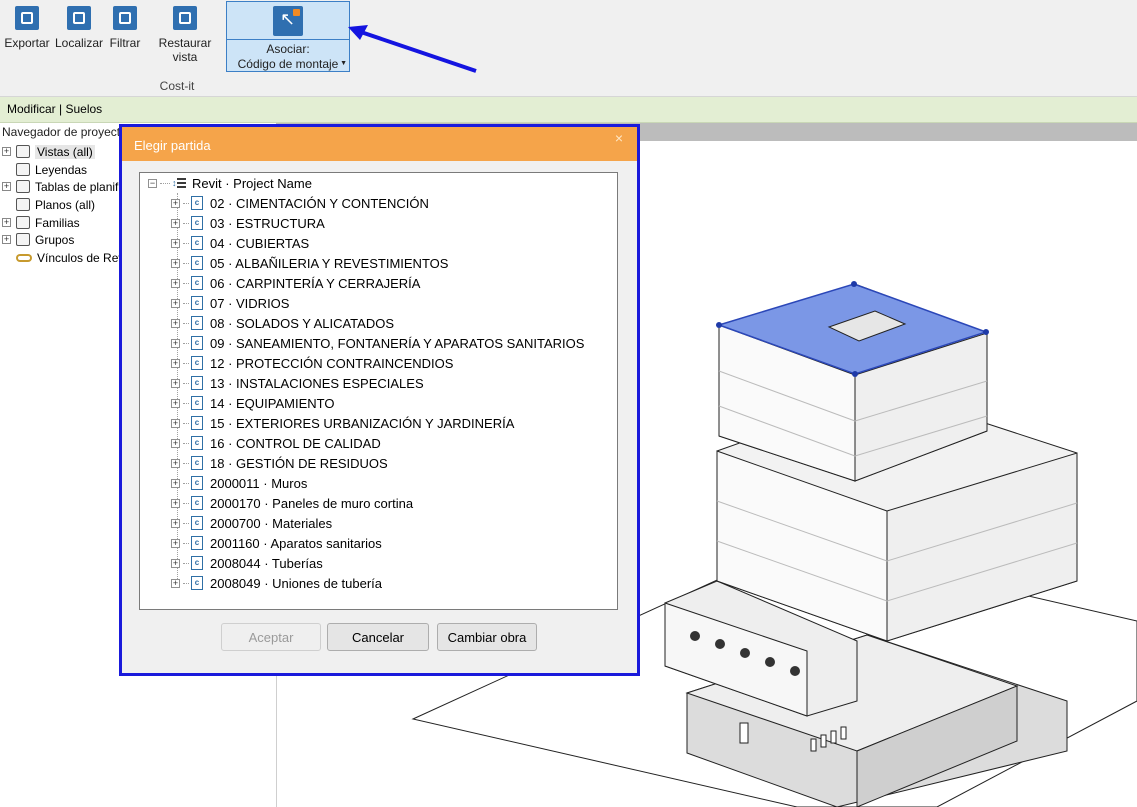 This screenshot has height=807, width=1137. Describe the element at coordinates (266, 563) in the screenshot. I see `tree-item-label: 2008044 · Tuberías` at that location.